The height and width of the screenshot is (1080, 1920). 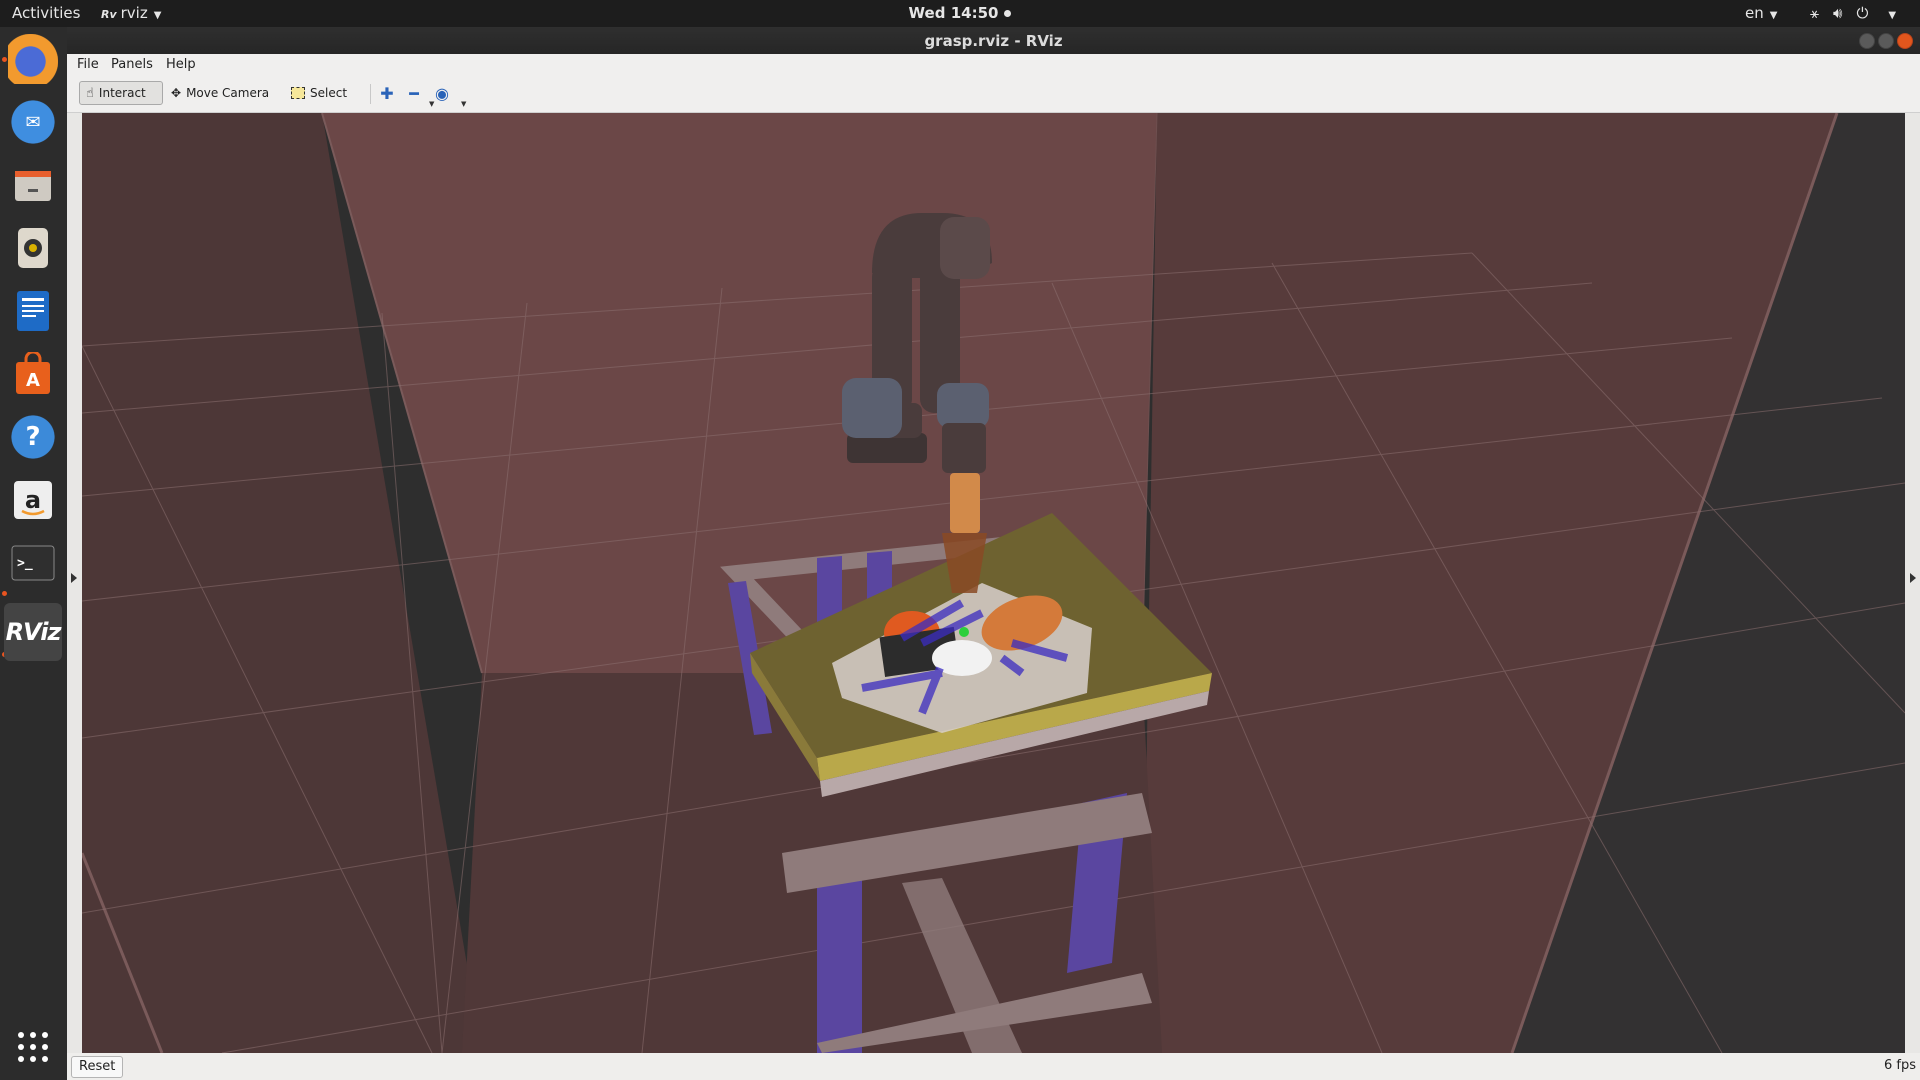 What do you see at coordinates (1845, 13) in the screenshot?
I see `volume-icon: 🔊︎` at bounding box center [1845, 13].